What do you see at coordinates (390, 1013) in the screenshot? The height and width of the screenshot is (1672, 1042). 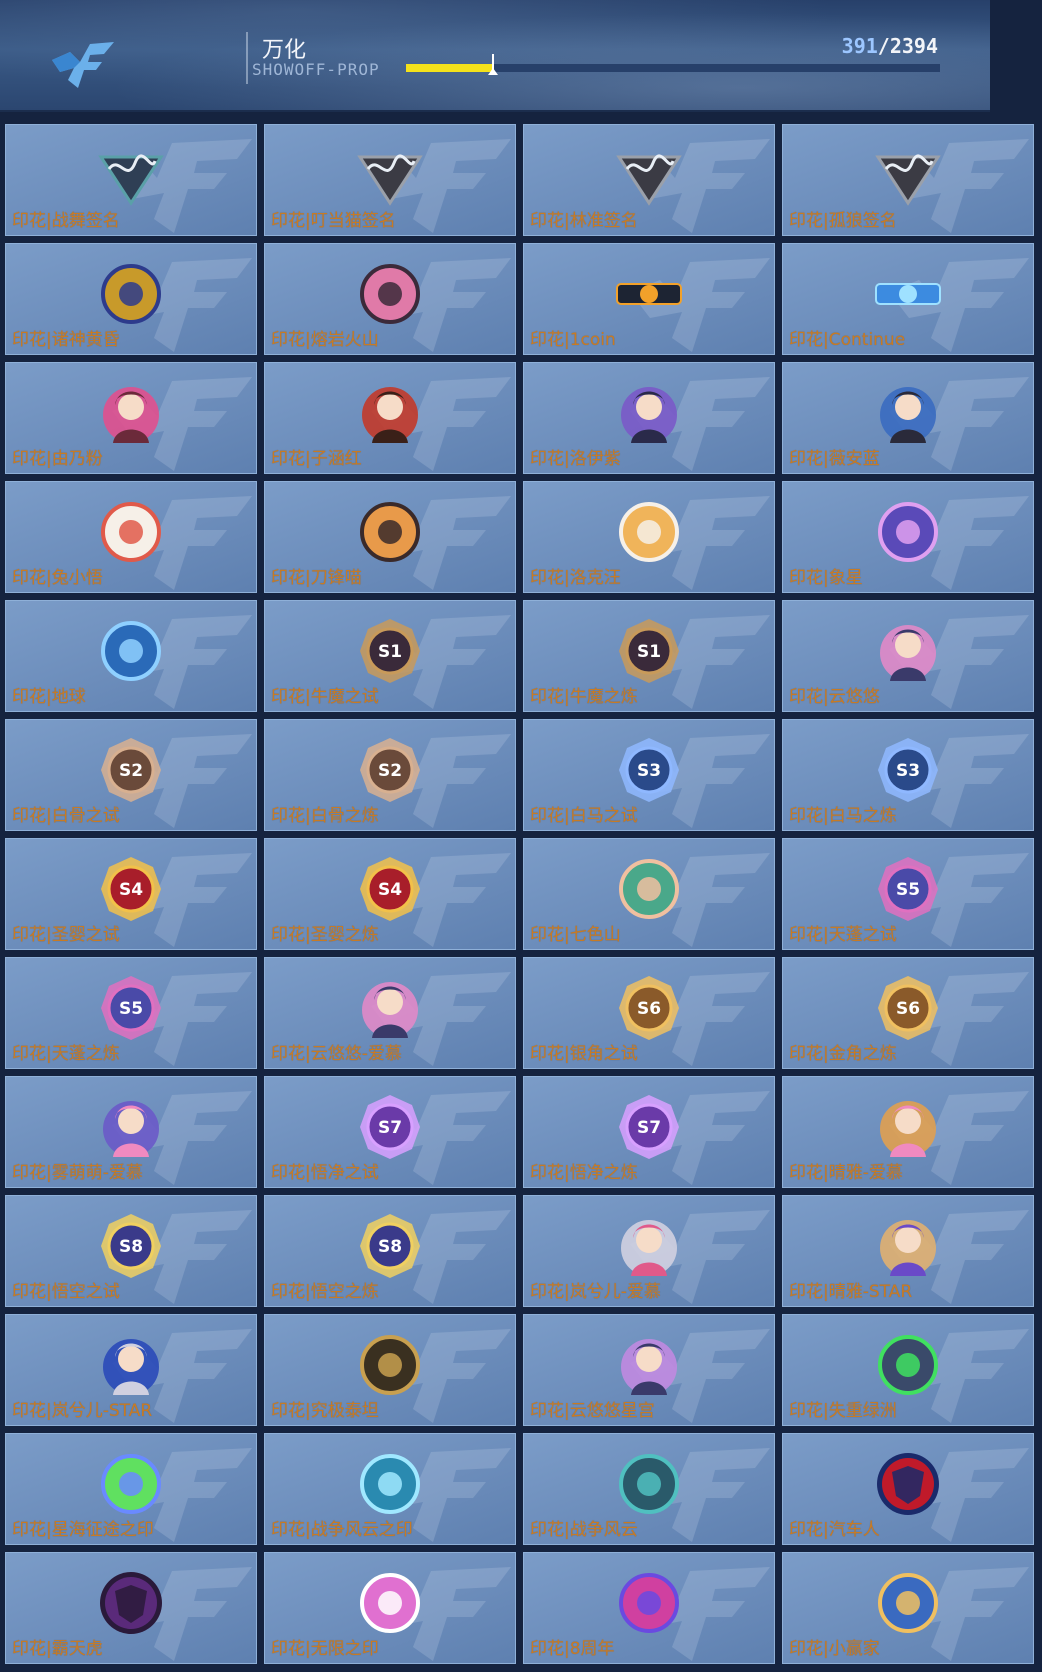 I see `sticker-card: 印花|云悠悠-爱慕` at bounding box center [390, 1013].